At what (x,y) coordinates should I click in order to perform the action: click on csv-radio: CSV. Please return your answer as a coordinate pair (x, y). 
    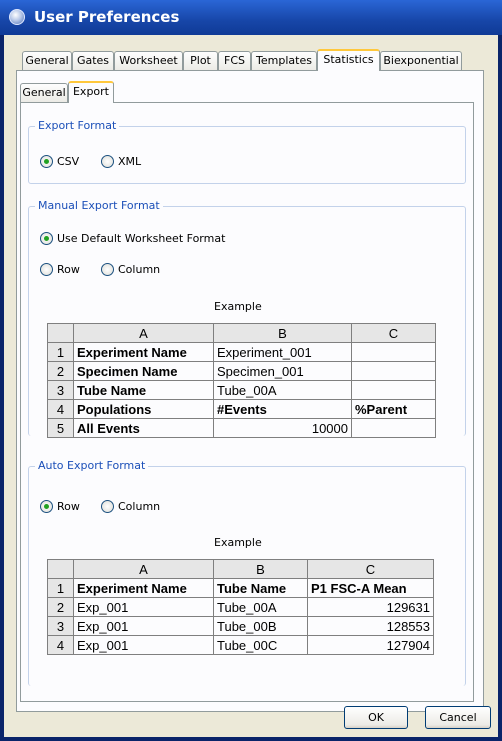
    Looking at the image, I should click on (59, 161).